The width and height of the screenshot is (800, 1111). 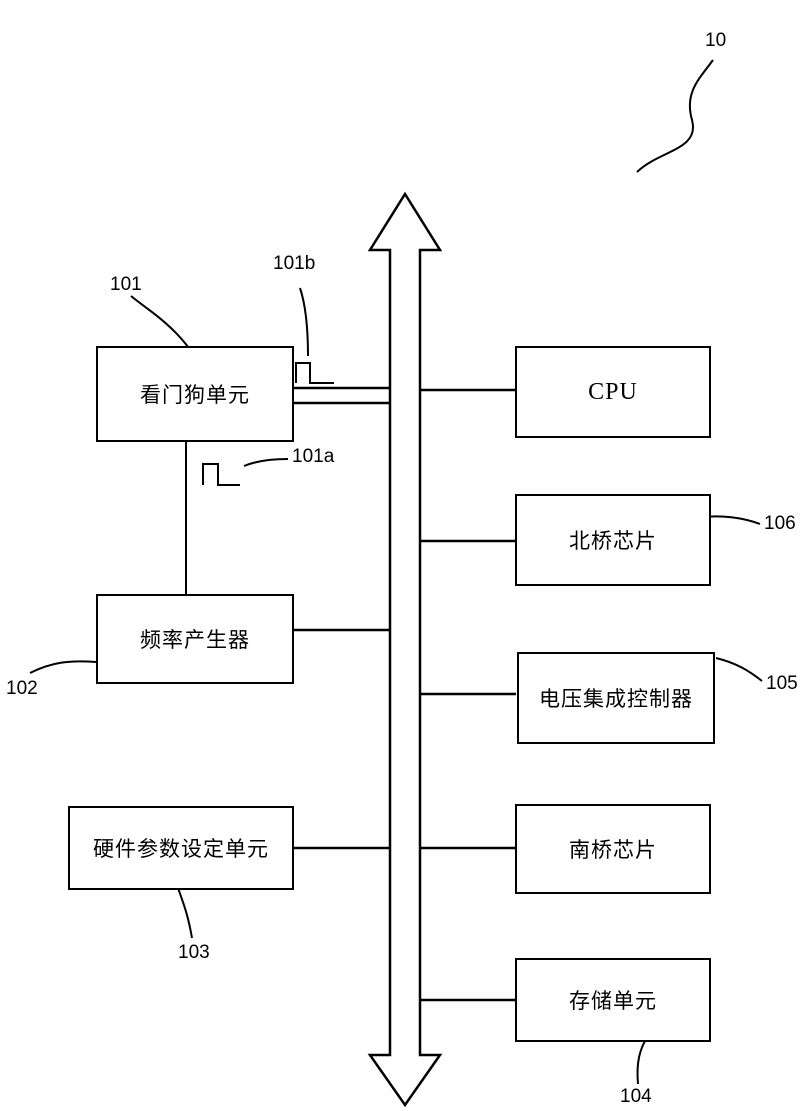 I want to click on block-watchdog-unit-label: 看门狗单元, so click(x=195, y=395).